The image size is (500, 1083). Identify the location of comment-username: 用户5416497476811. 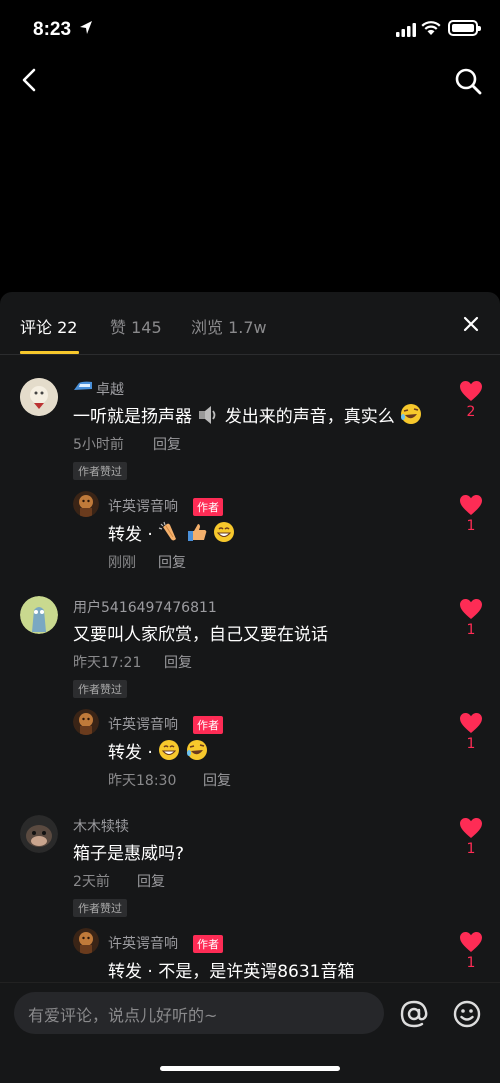
(145, 607).